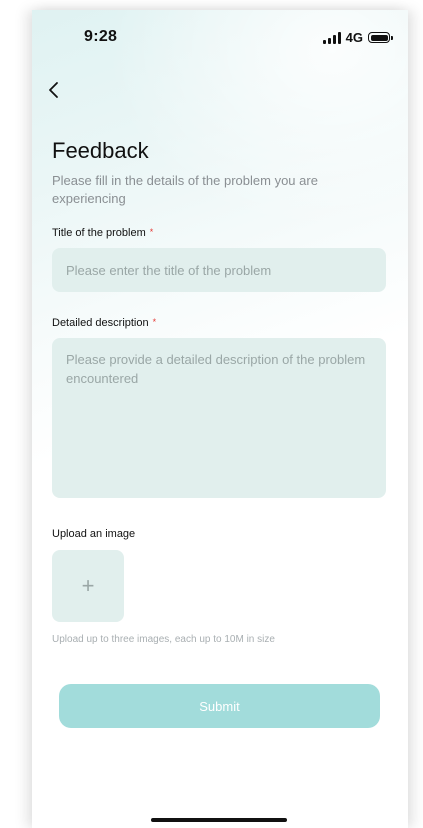 This screenshot has height=828, width=423. What do you see at coordinates (220, 36) in the screenshot?
I see `status-bar: 9:28 4G` at bounding box center [220, 36].